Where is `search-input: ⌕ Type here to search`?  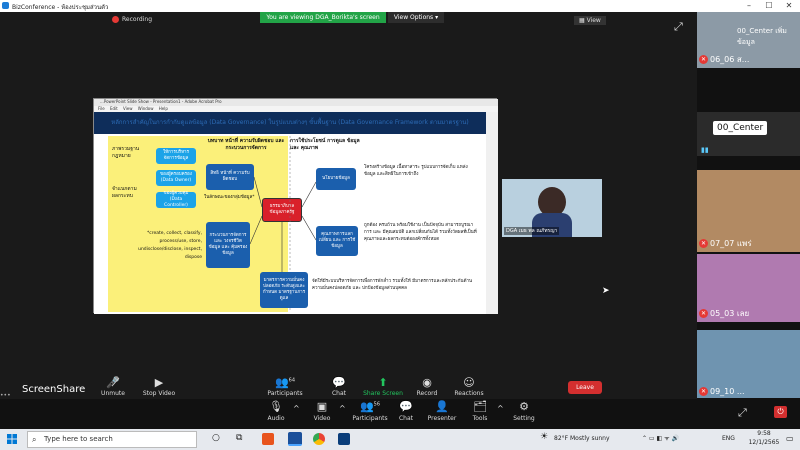
search-input: ⌕ Type here to search is located at coordinates (112, 439).